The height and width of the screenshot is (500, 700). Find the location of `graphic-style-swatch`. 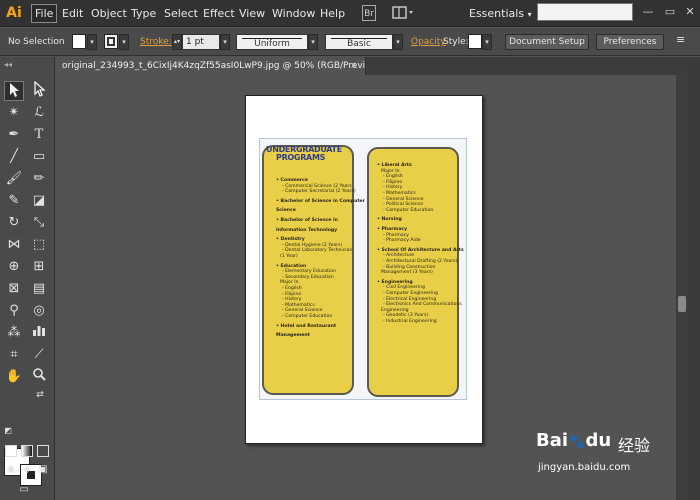

graphic-style-swatch is located at coordinates (475, 41).